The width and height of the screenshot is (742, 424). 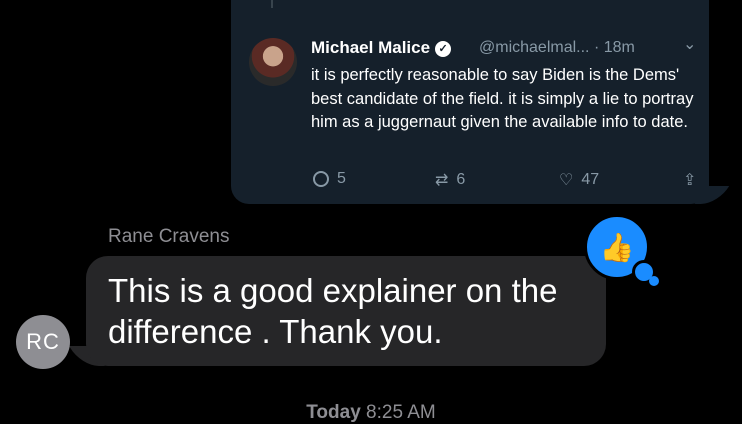 What do you see at coordinates (461, 179) in the screenshot?
I see `retweet-count: 6` at bounding box center [461, 179].